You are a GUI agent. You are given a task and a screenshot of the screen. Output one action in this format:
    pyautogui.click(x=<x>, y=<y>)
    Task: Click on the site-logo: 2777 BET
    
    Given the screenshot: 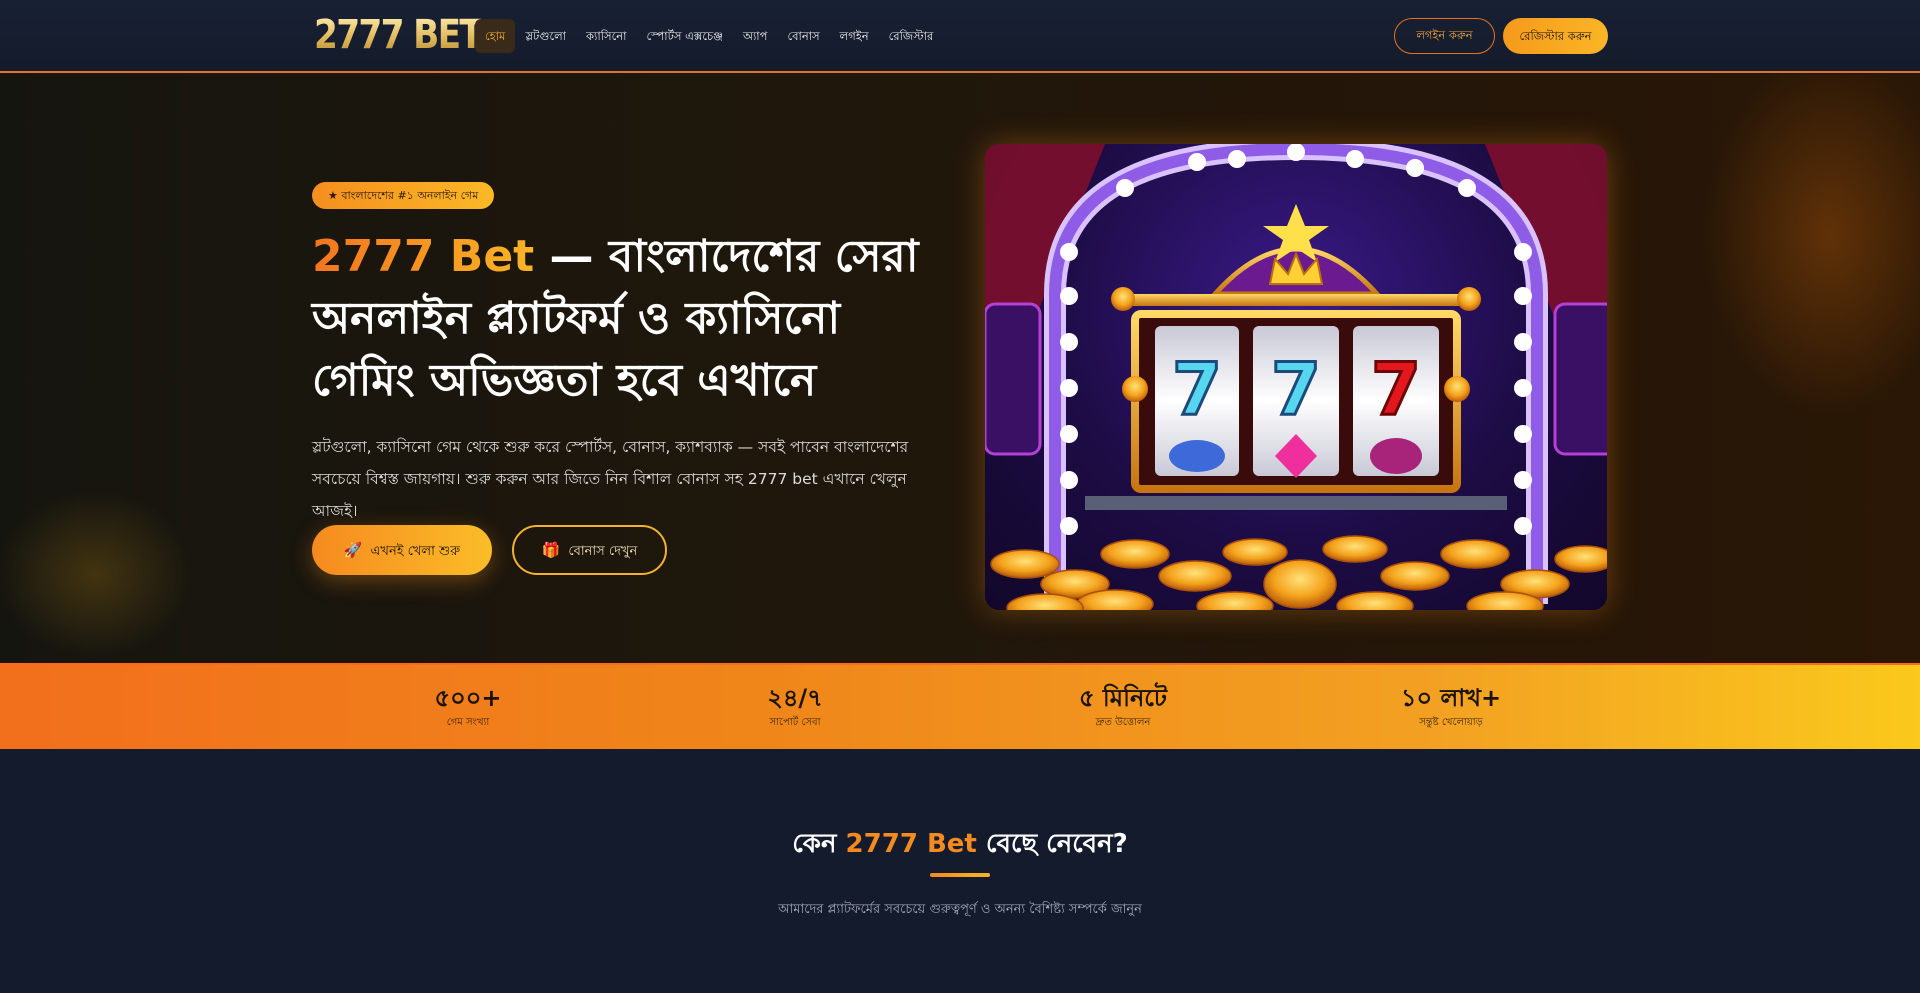 What is the action you would take?
    pyautogui.click(x=398, y=35)
    